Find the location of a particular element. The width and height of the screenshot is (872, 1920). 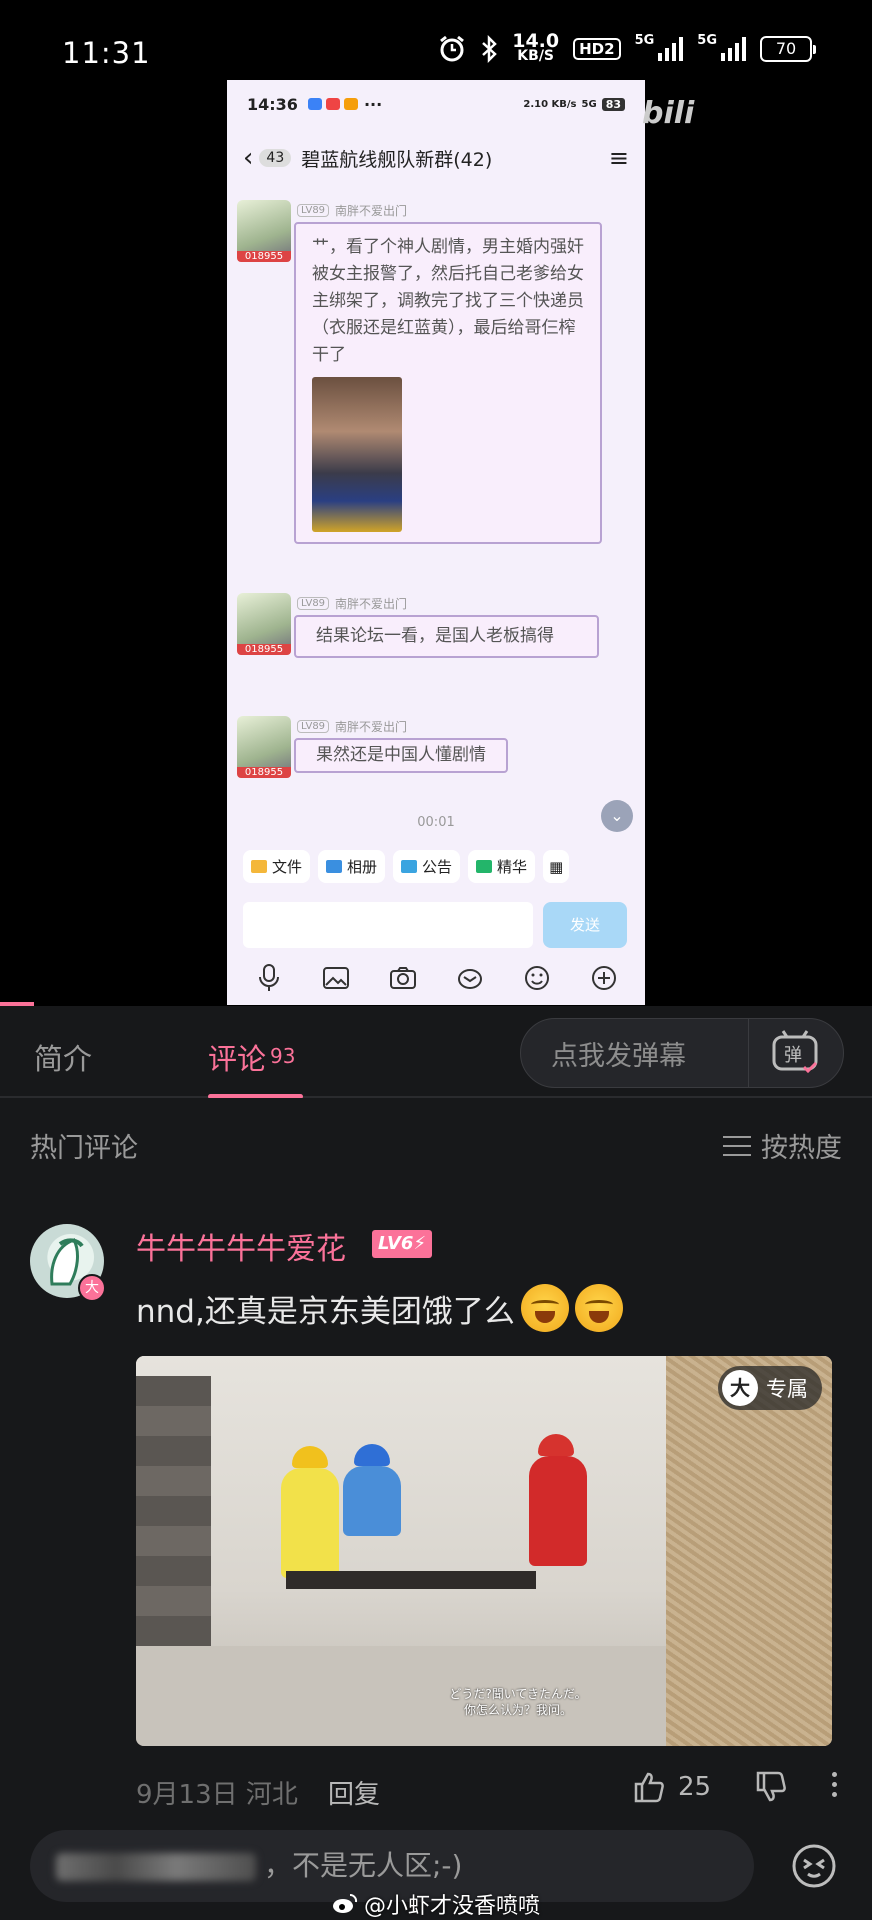

da-member-icon: 大 is located at coordinates (740, 1388).